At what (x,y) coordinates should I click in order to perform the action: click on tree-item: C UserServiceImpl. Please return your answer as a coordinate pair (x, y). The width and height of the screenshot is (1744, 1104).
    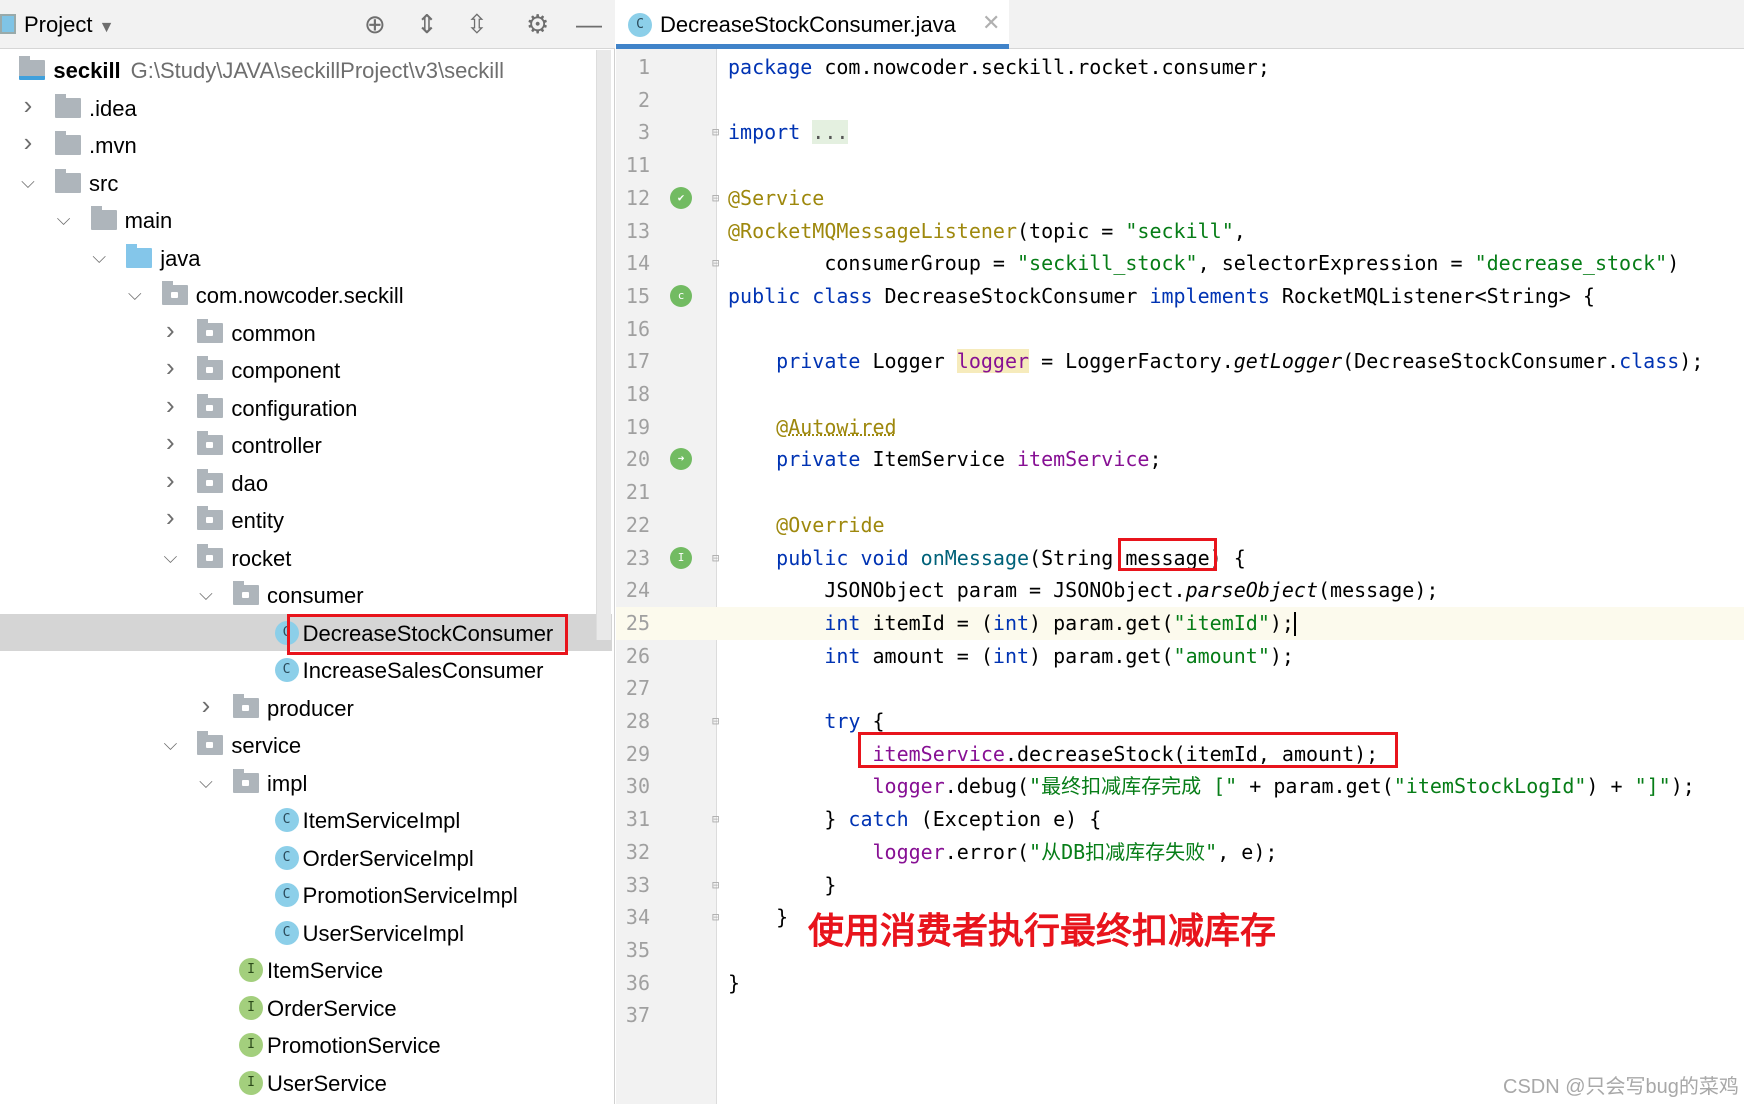
    Looking at the image, I should click on (306, 933).